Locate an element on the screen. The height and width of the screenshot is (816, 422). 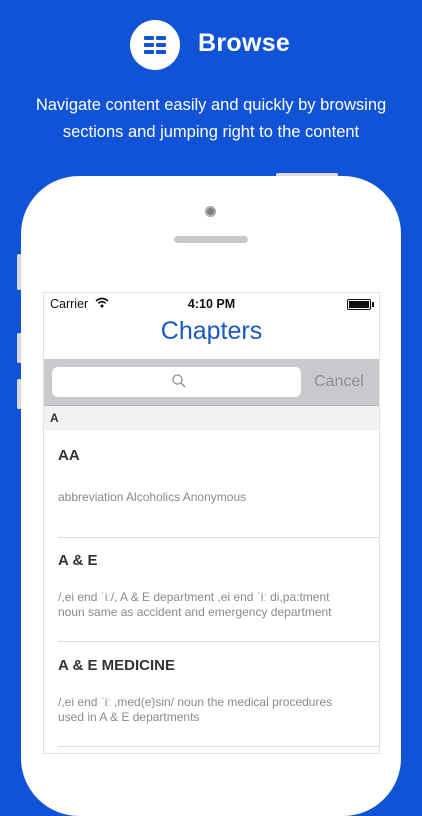
entry-definition: abbreviation Alcoholics Anonymous is located at coordinates (215, 497).